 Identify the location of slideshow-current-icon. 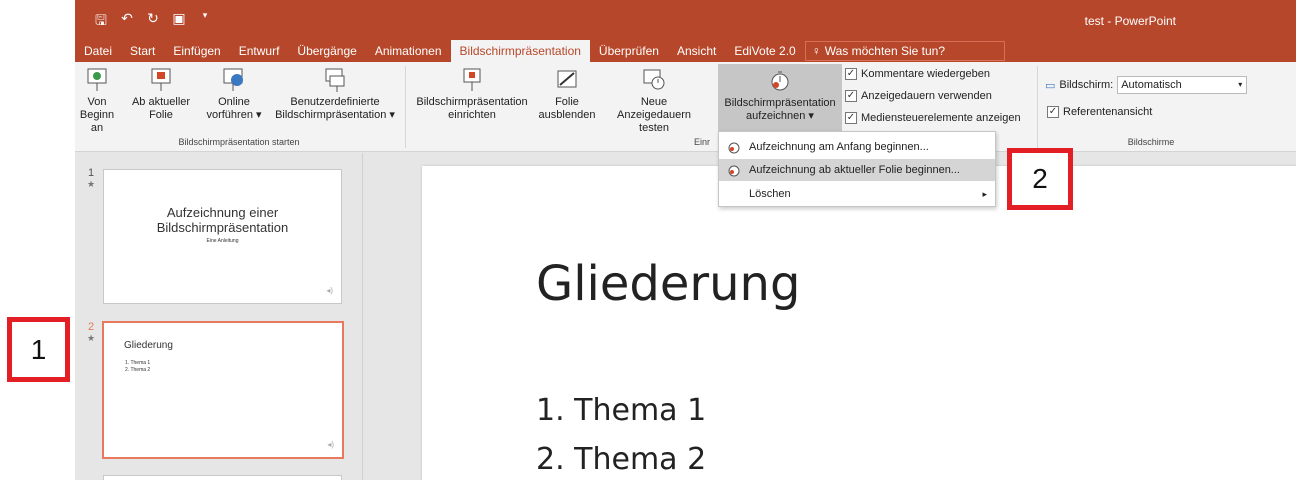
(161, 79).